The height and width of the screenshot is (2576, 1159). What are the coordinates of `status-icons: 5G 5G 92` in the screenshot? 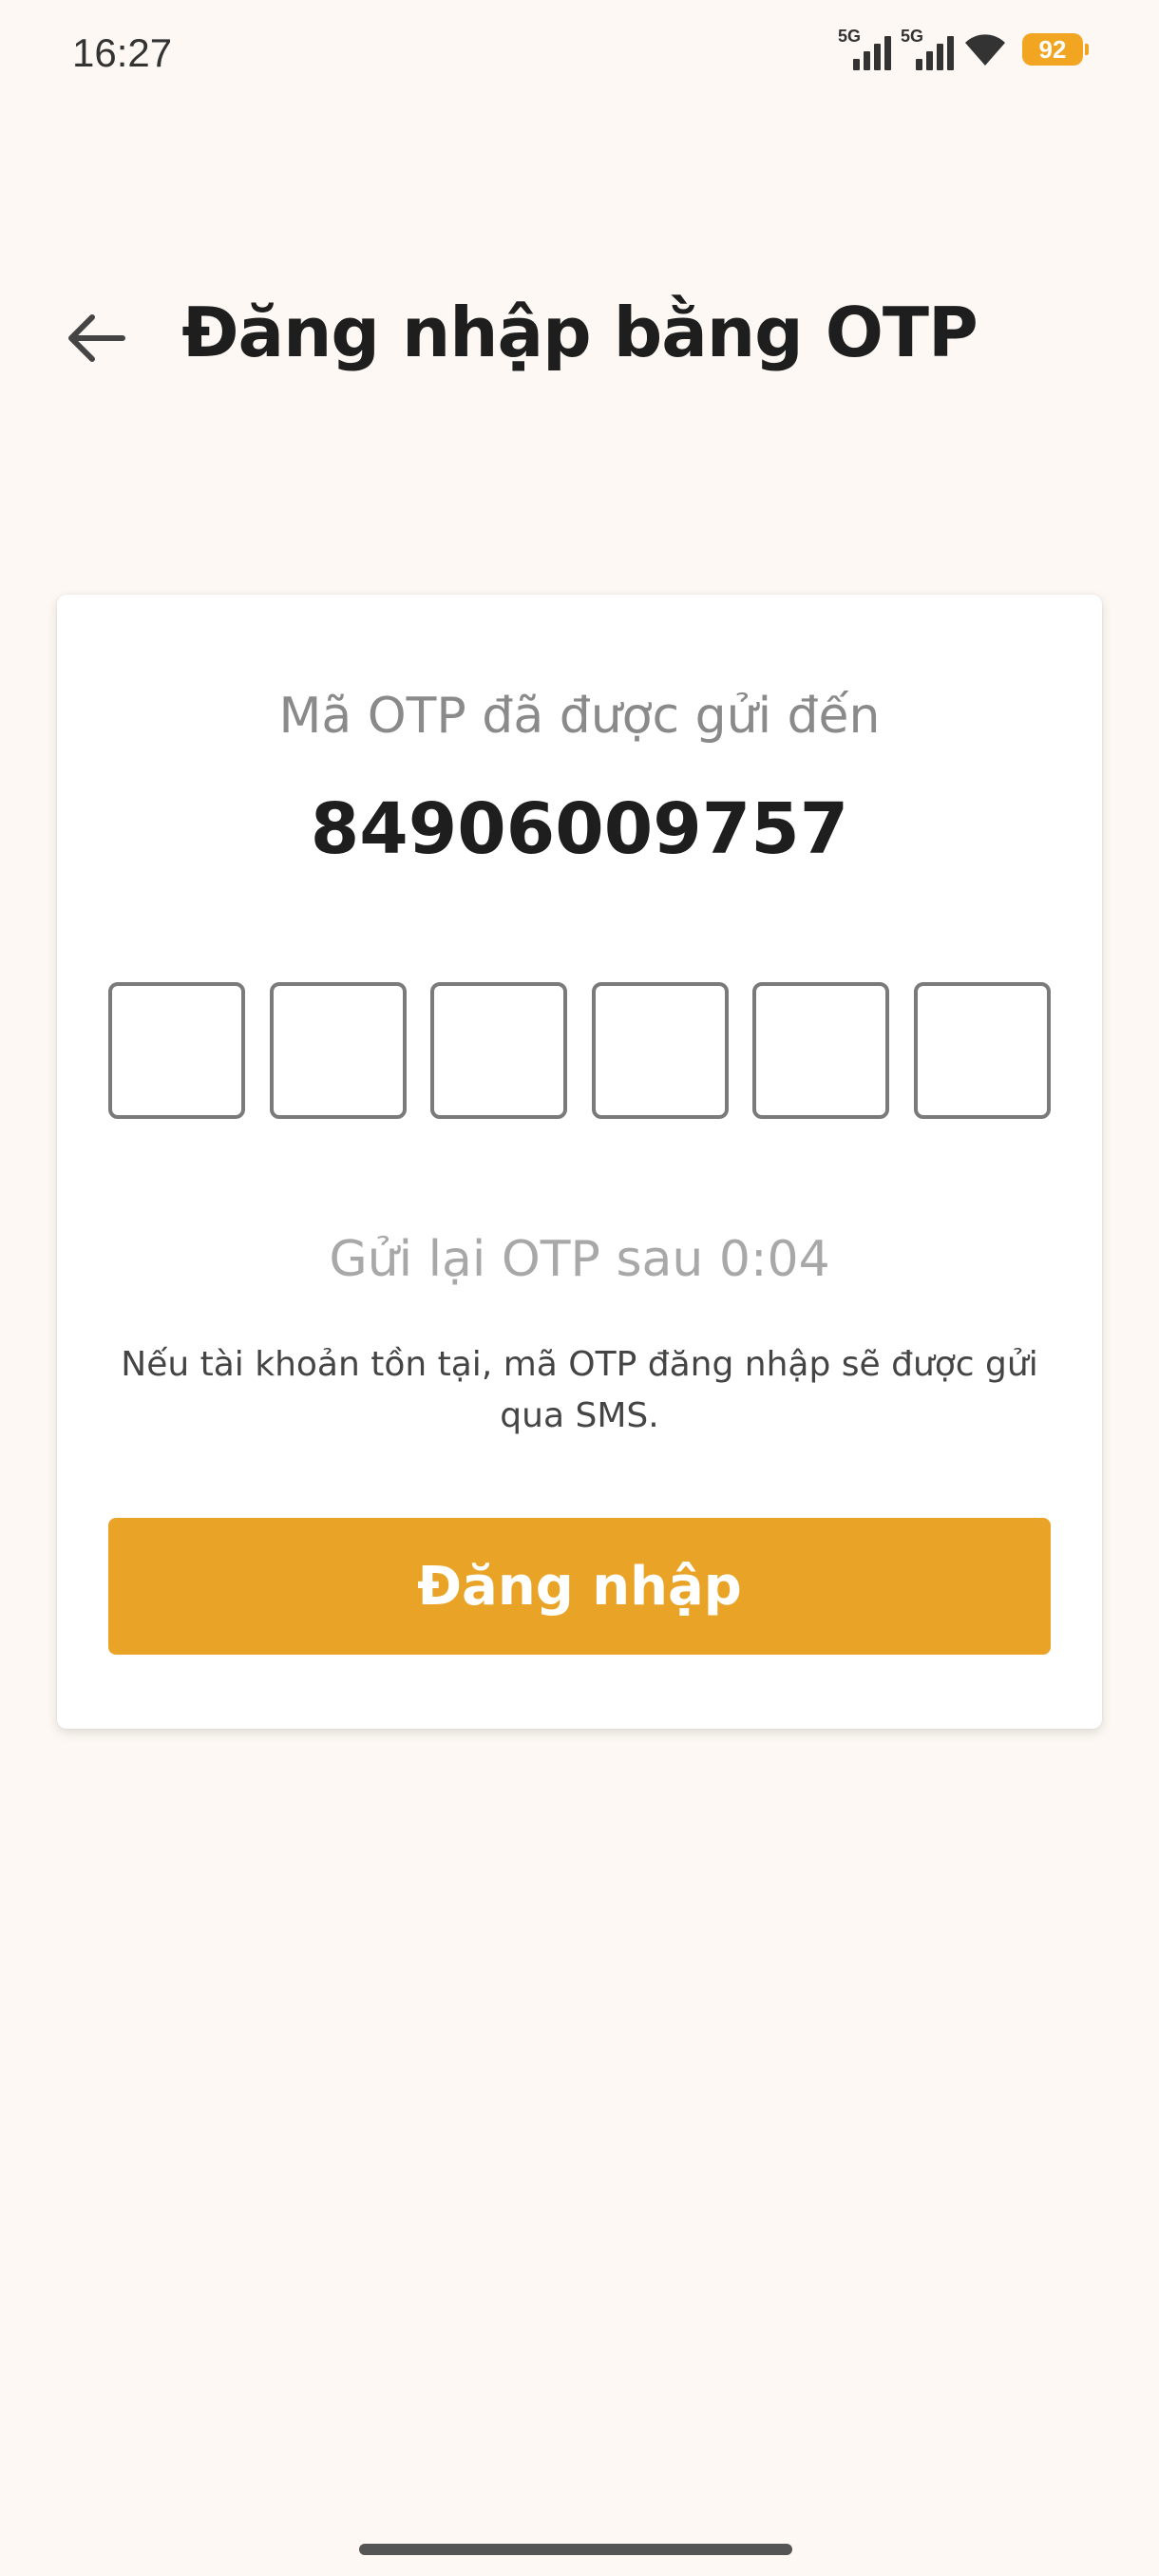 It's located at (963, 49).